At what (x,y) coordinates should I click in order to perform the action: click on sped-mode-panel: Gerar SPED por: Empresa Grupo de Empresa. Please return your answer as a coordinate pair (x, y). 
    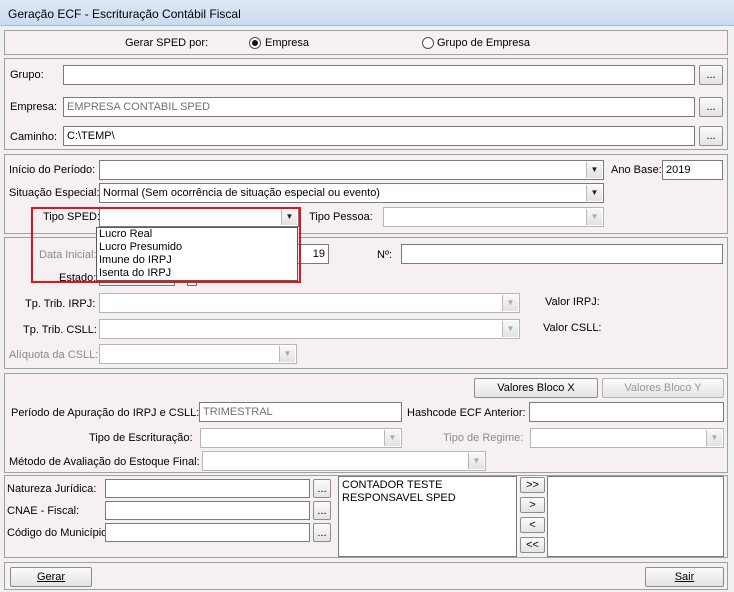
    Looking at the image, I should click on (366, 42).